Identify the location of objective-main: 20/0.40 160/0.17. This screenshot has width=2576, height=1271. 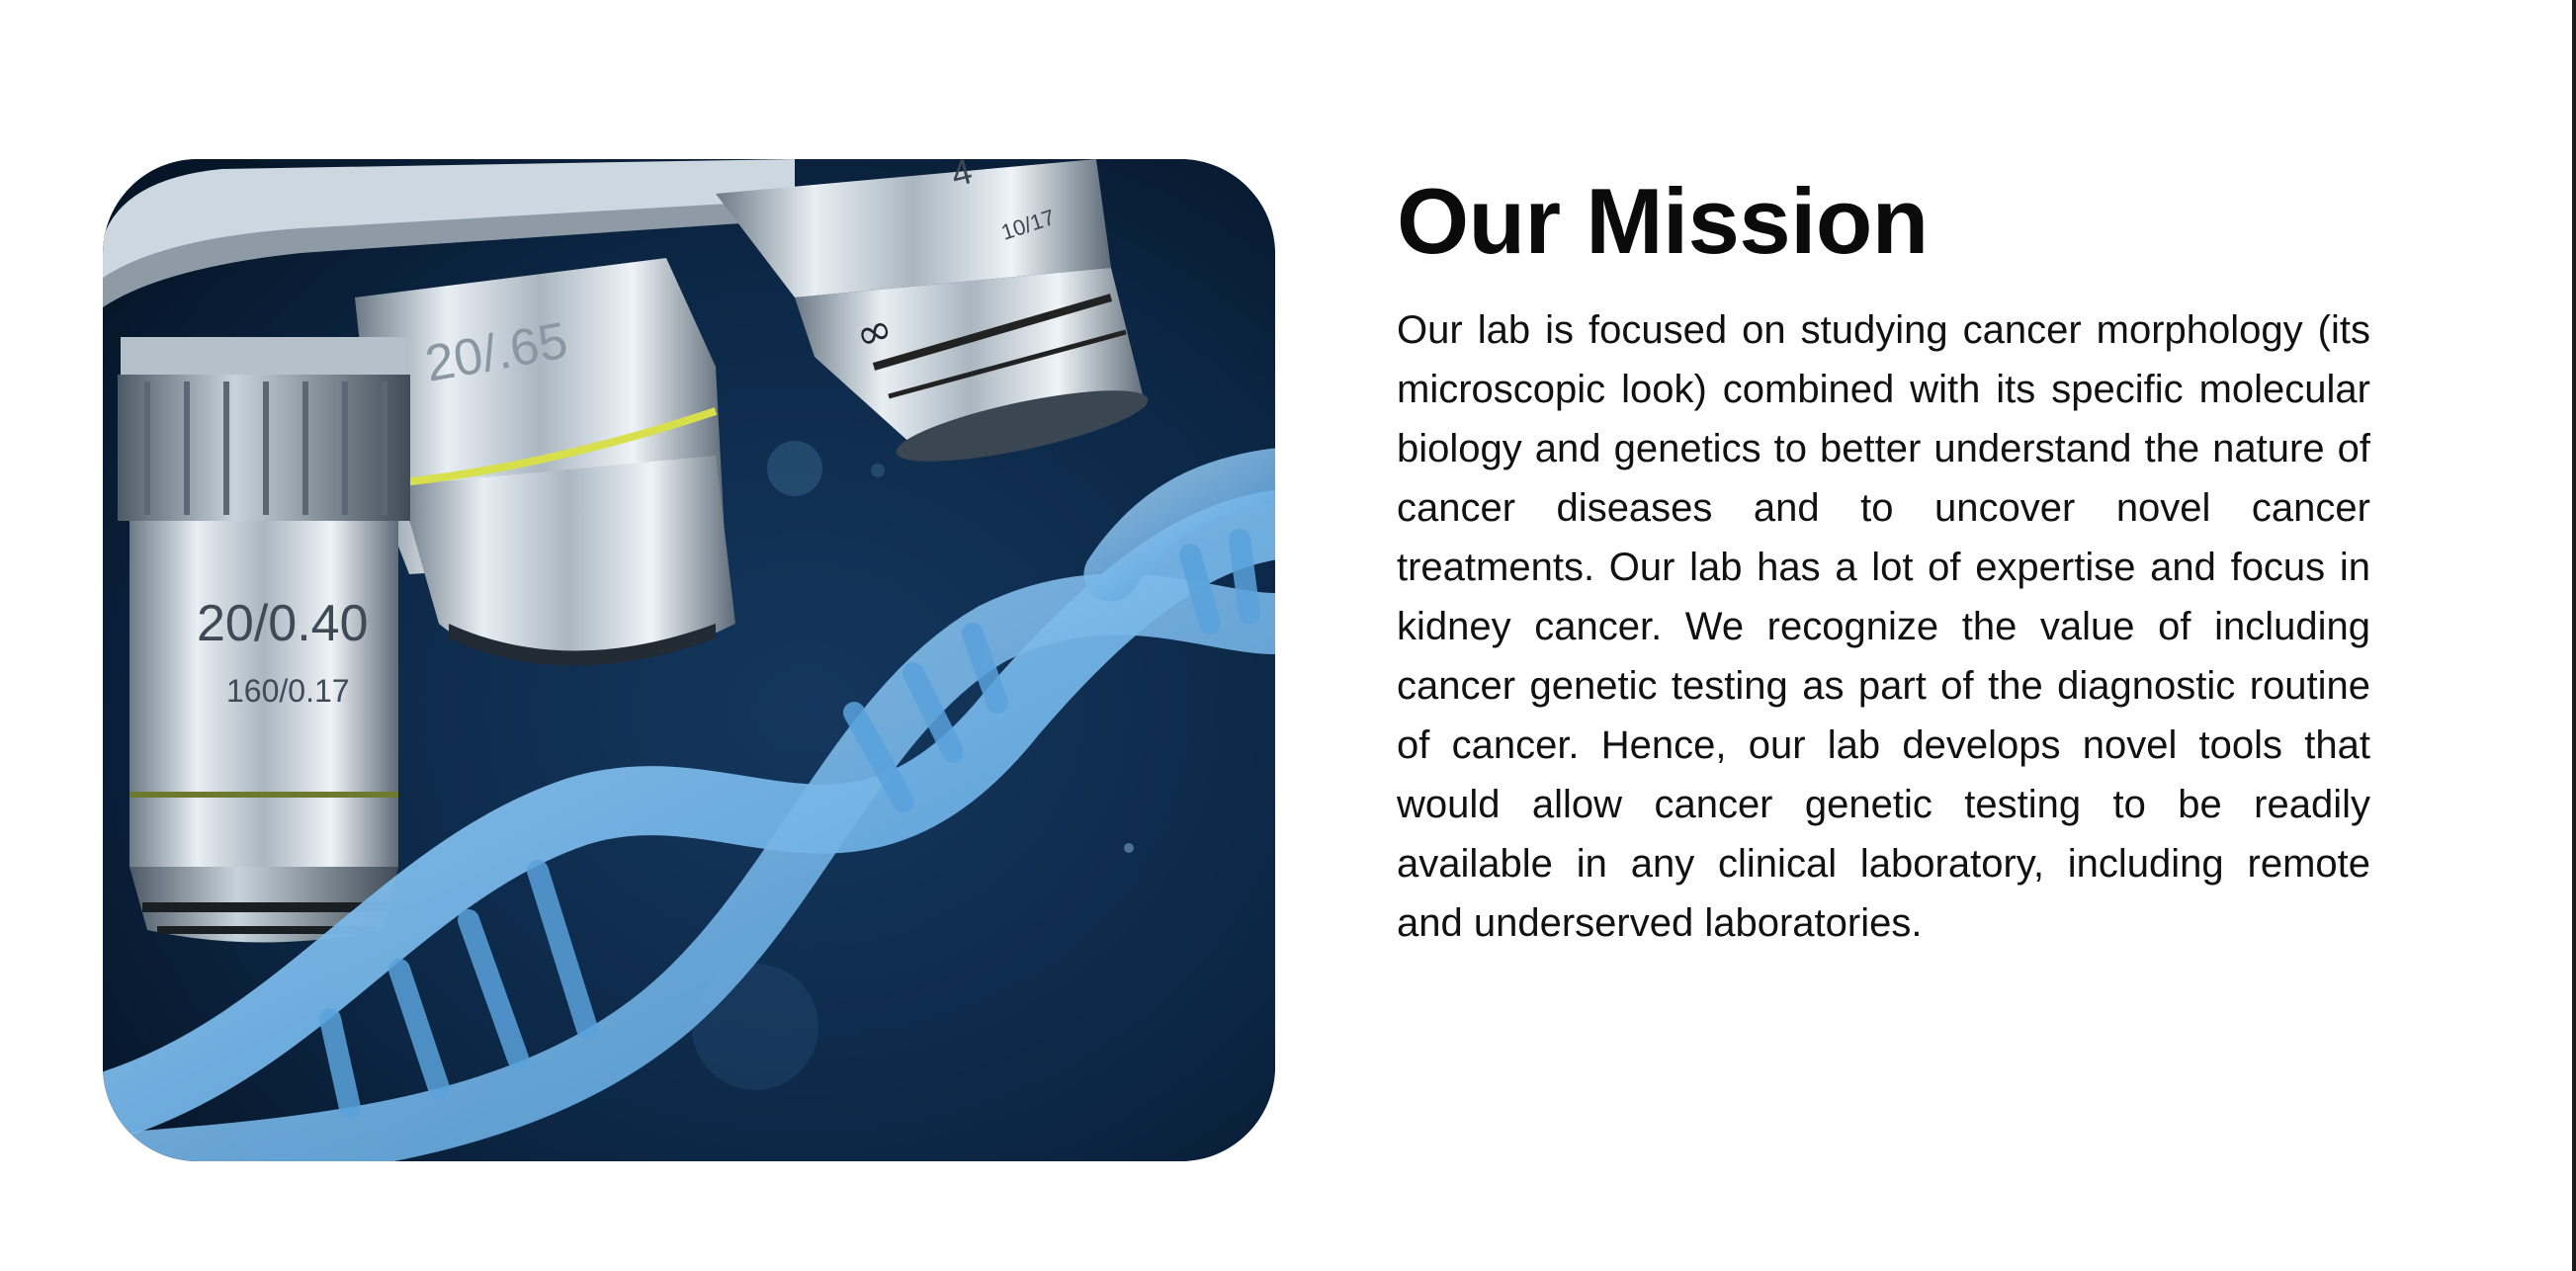
(264, 640).